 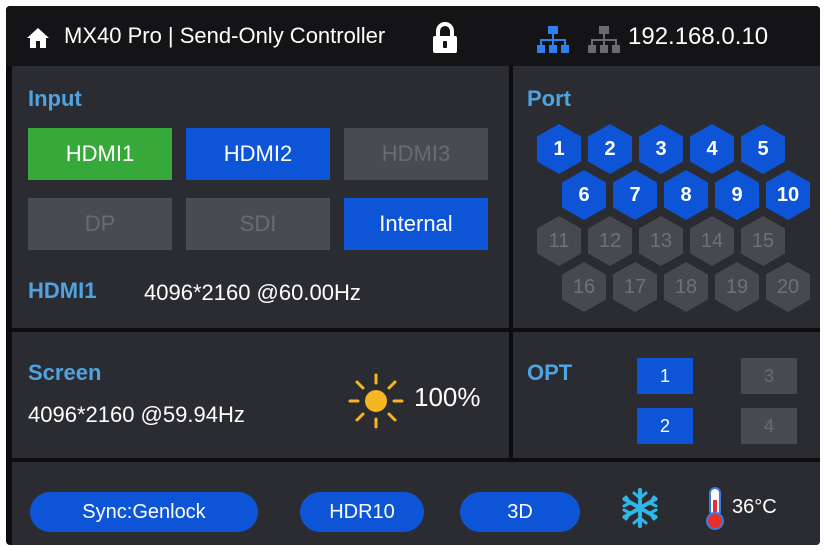 What do you see at coordinates (712, 149) in the screenshot?
I see `port-4: 4` at bounding box center [712, 149].